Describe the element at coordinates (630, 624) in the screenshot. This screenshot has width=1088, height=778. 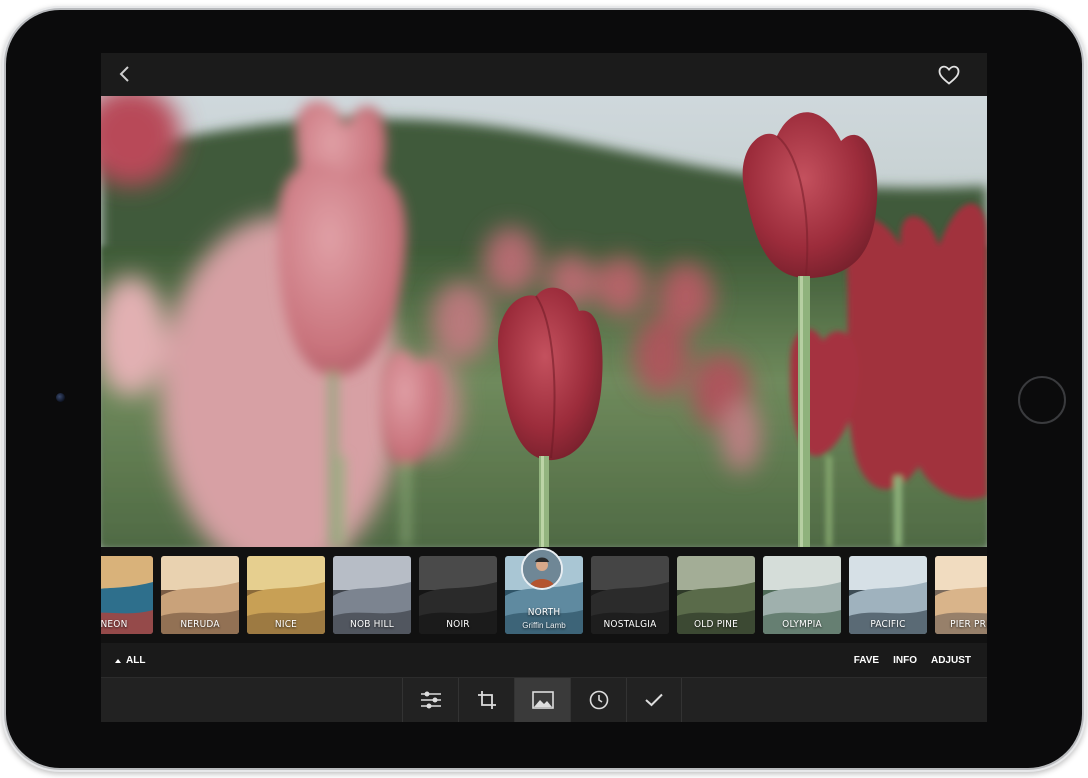
I see `filter-label: NOSTALGIA` at that location.